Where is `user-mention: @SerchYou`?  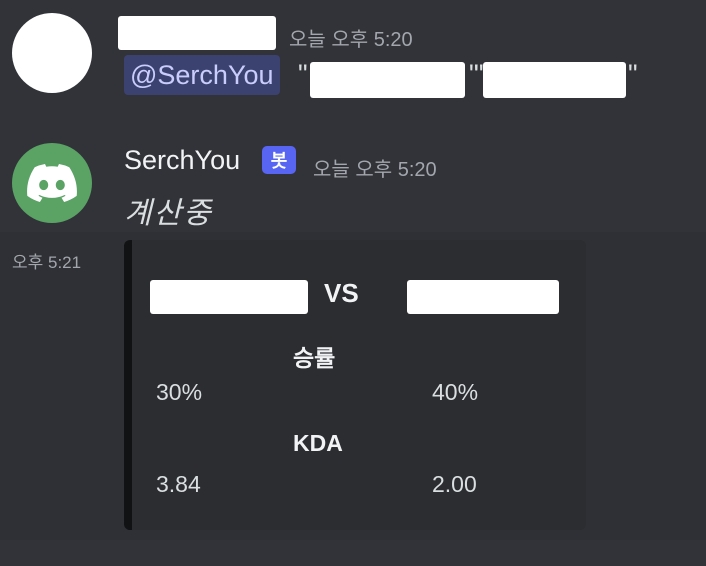
user-mention: @SerchYou is located at coordinates (202, 75).